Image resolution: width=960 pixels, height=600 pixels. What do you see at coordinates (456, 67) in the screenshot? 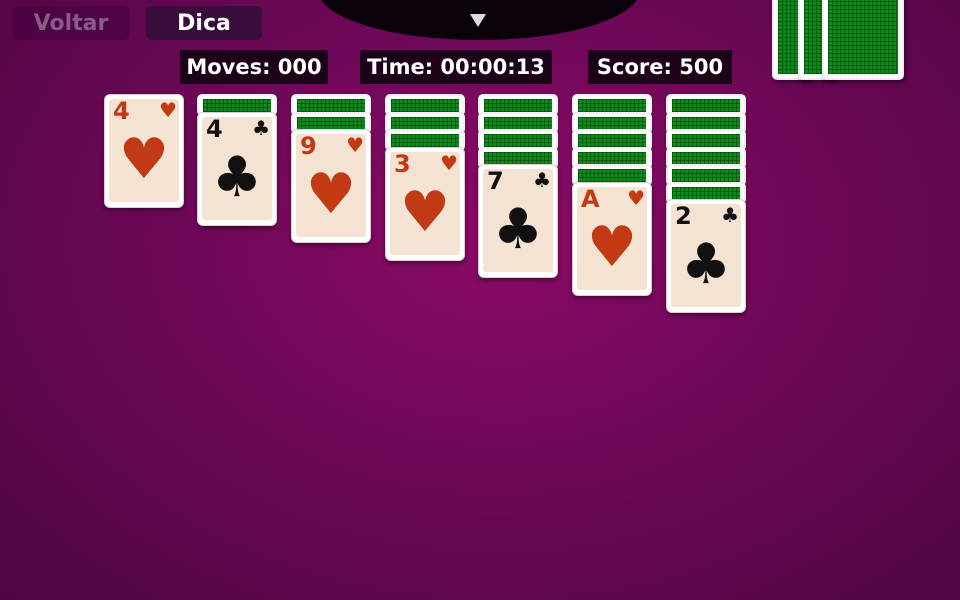
I see `elapsed-time: Time: 00:00:13` at bounding box center [456, 67].